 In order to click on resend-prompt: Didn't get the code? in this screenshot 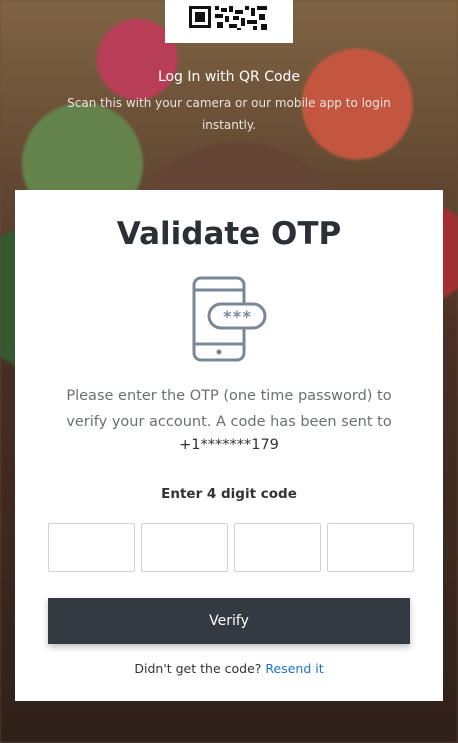, I will do `click(198, 668)`.